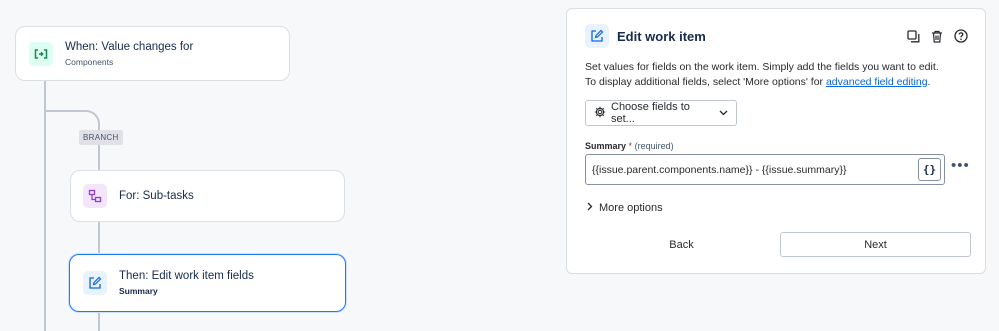 The width and height of the screenshot is (999, 331). Describe the element at coordinates (631, 208) in the screenshot. I see `more-options-label: More options` at that location.